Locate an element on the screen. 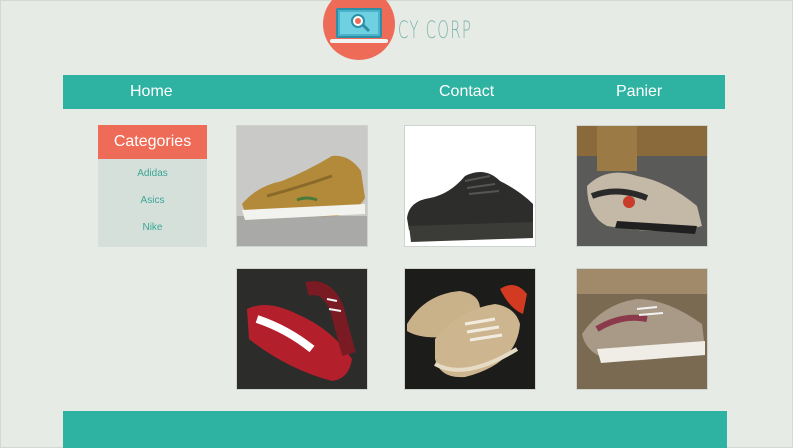 The width and height of the screenshot is (793, 448). nav-panier-link: Panier is located at coordinates (639, 92).